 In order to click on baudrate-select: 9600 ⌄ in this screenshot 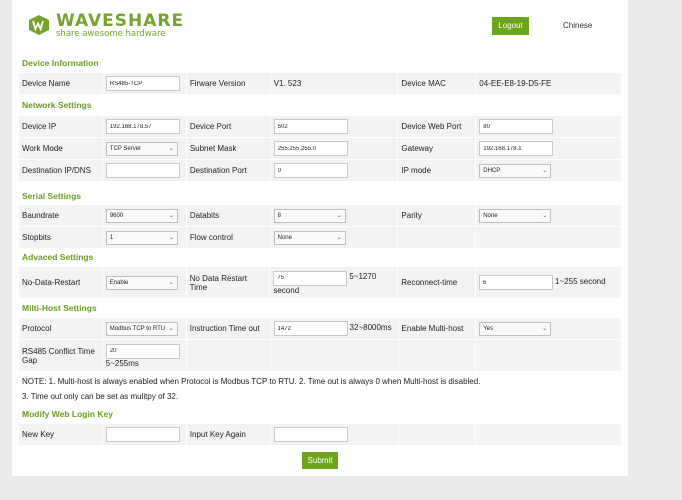, I will do `click(141, 215)`.